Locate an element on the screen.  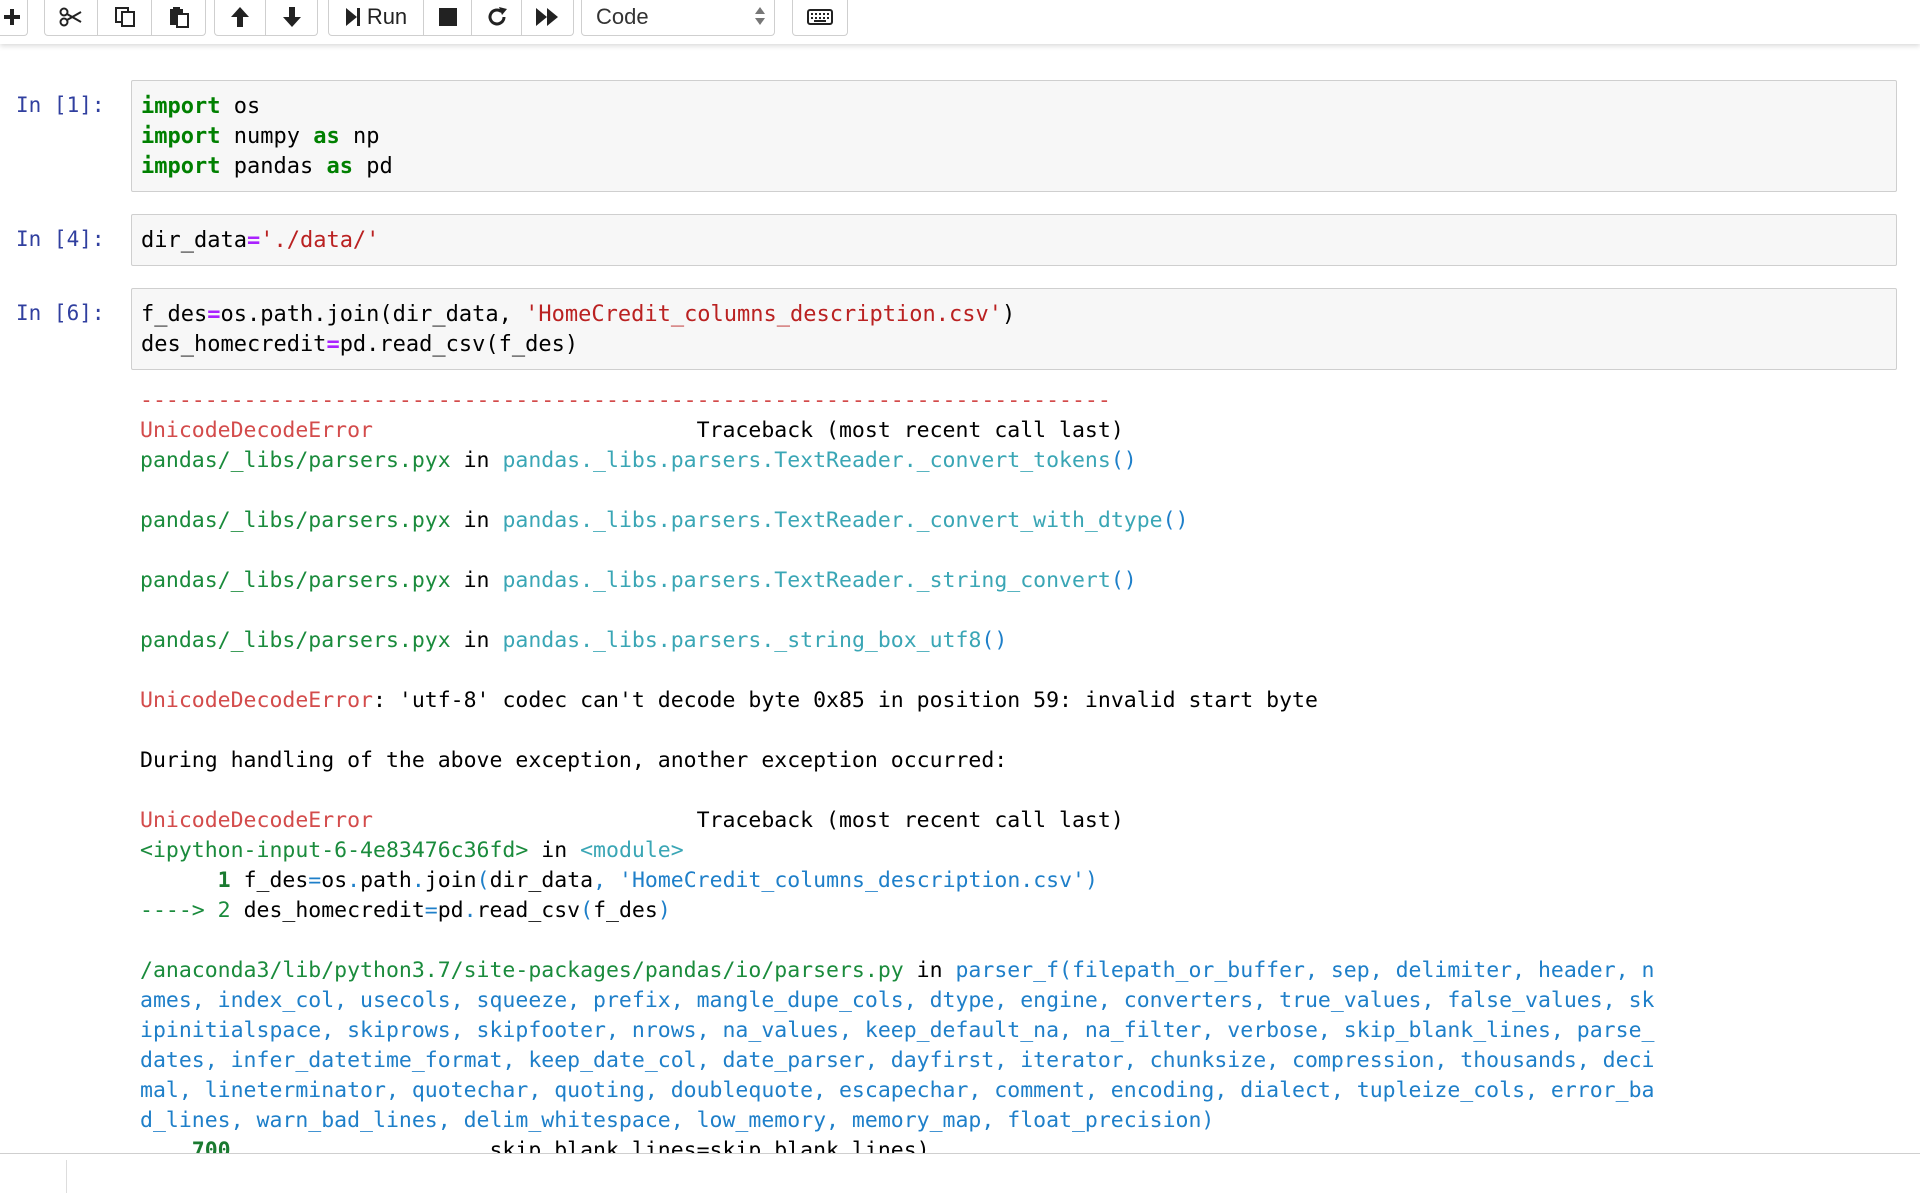
restart-kernel-button is located at coordinates (497, 18).